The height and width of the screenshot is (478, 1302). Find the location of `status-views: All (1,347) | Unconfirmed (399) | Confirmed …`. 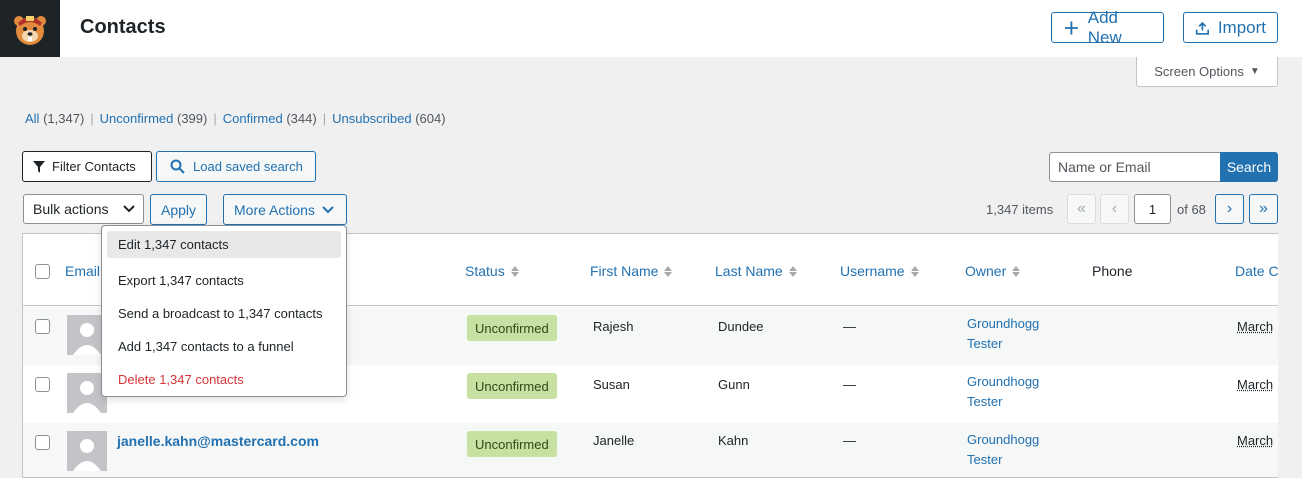

status-views: All (1,347) | Unconfirmed (399) | Confirmed … is located at coordinates (235, 118).